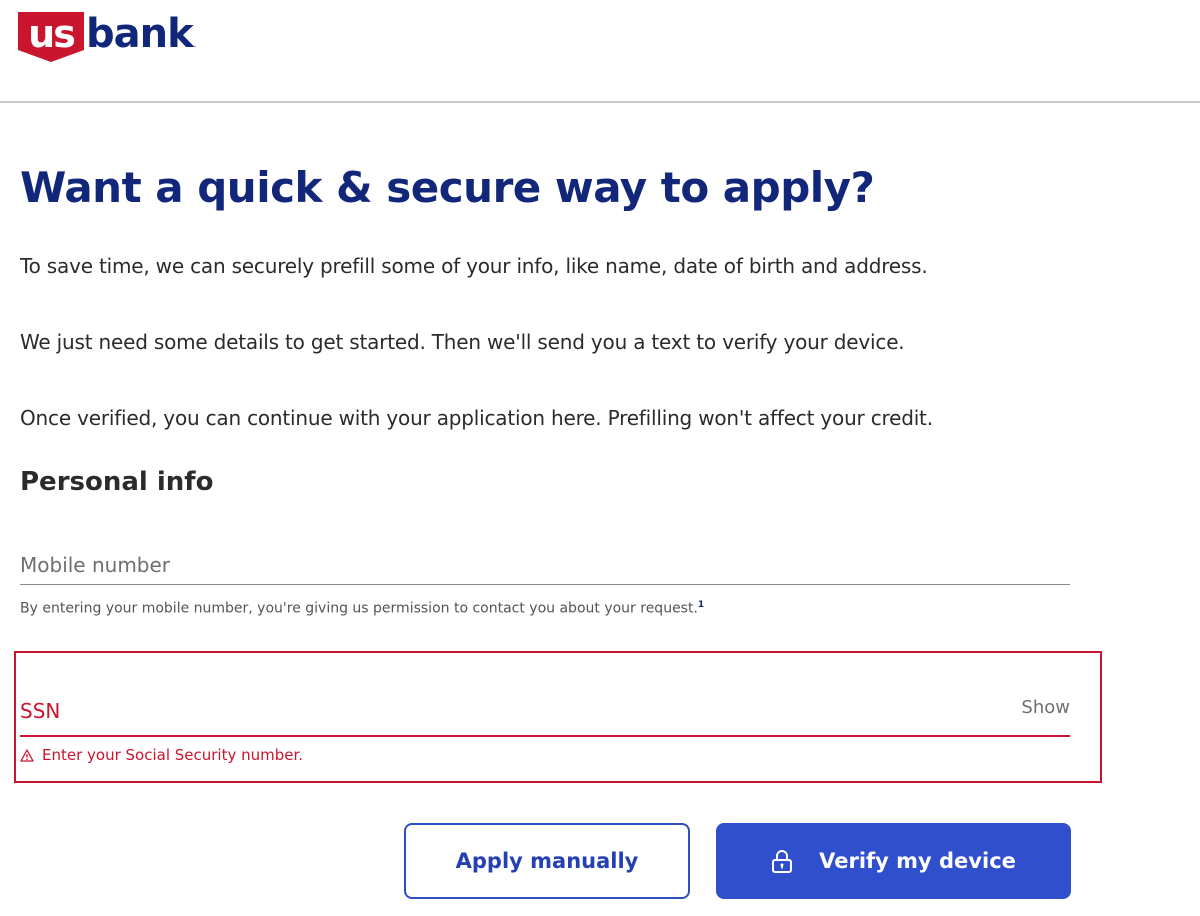 This screenshot has width=1200, height=916. I want to click on page-title: Want a quick & secure way to apply?, so click(447, 187).